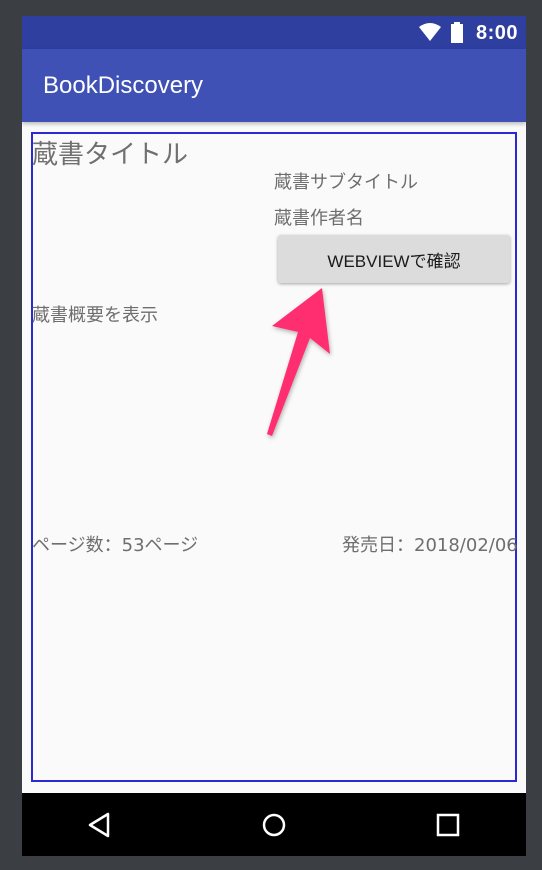 This screenshot has width=542, height=870. What do you see at coordinates (274, 32) in the screenshot?
I see `status-bar: 8:00` at bounding box center [274, 32].